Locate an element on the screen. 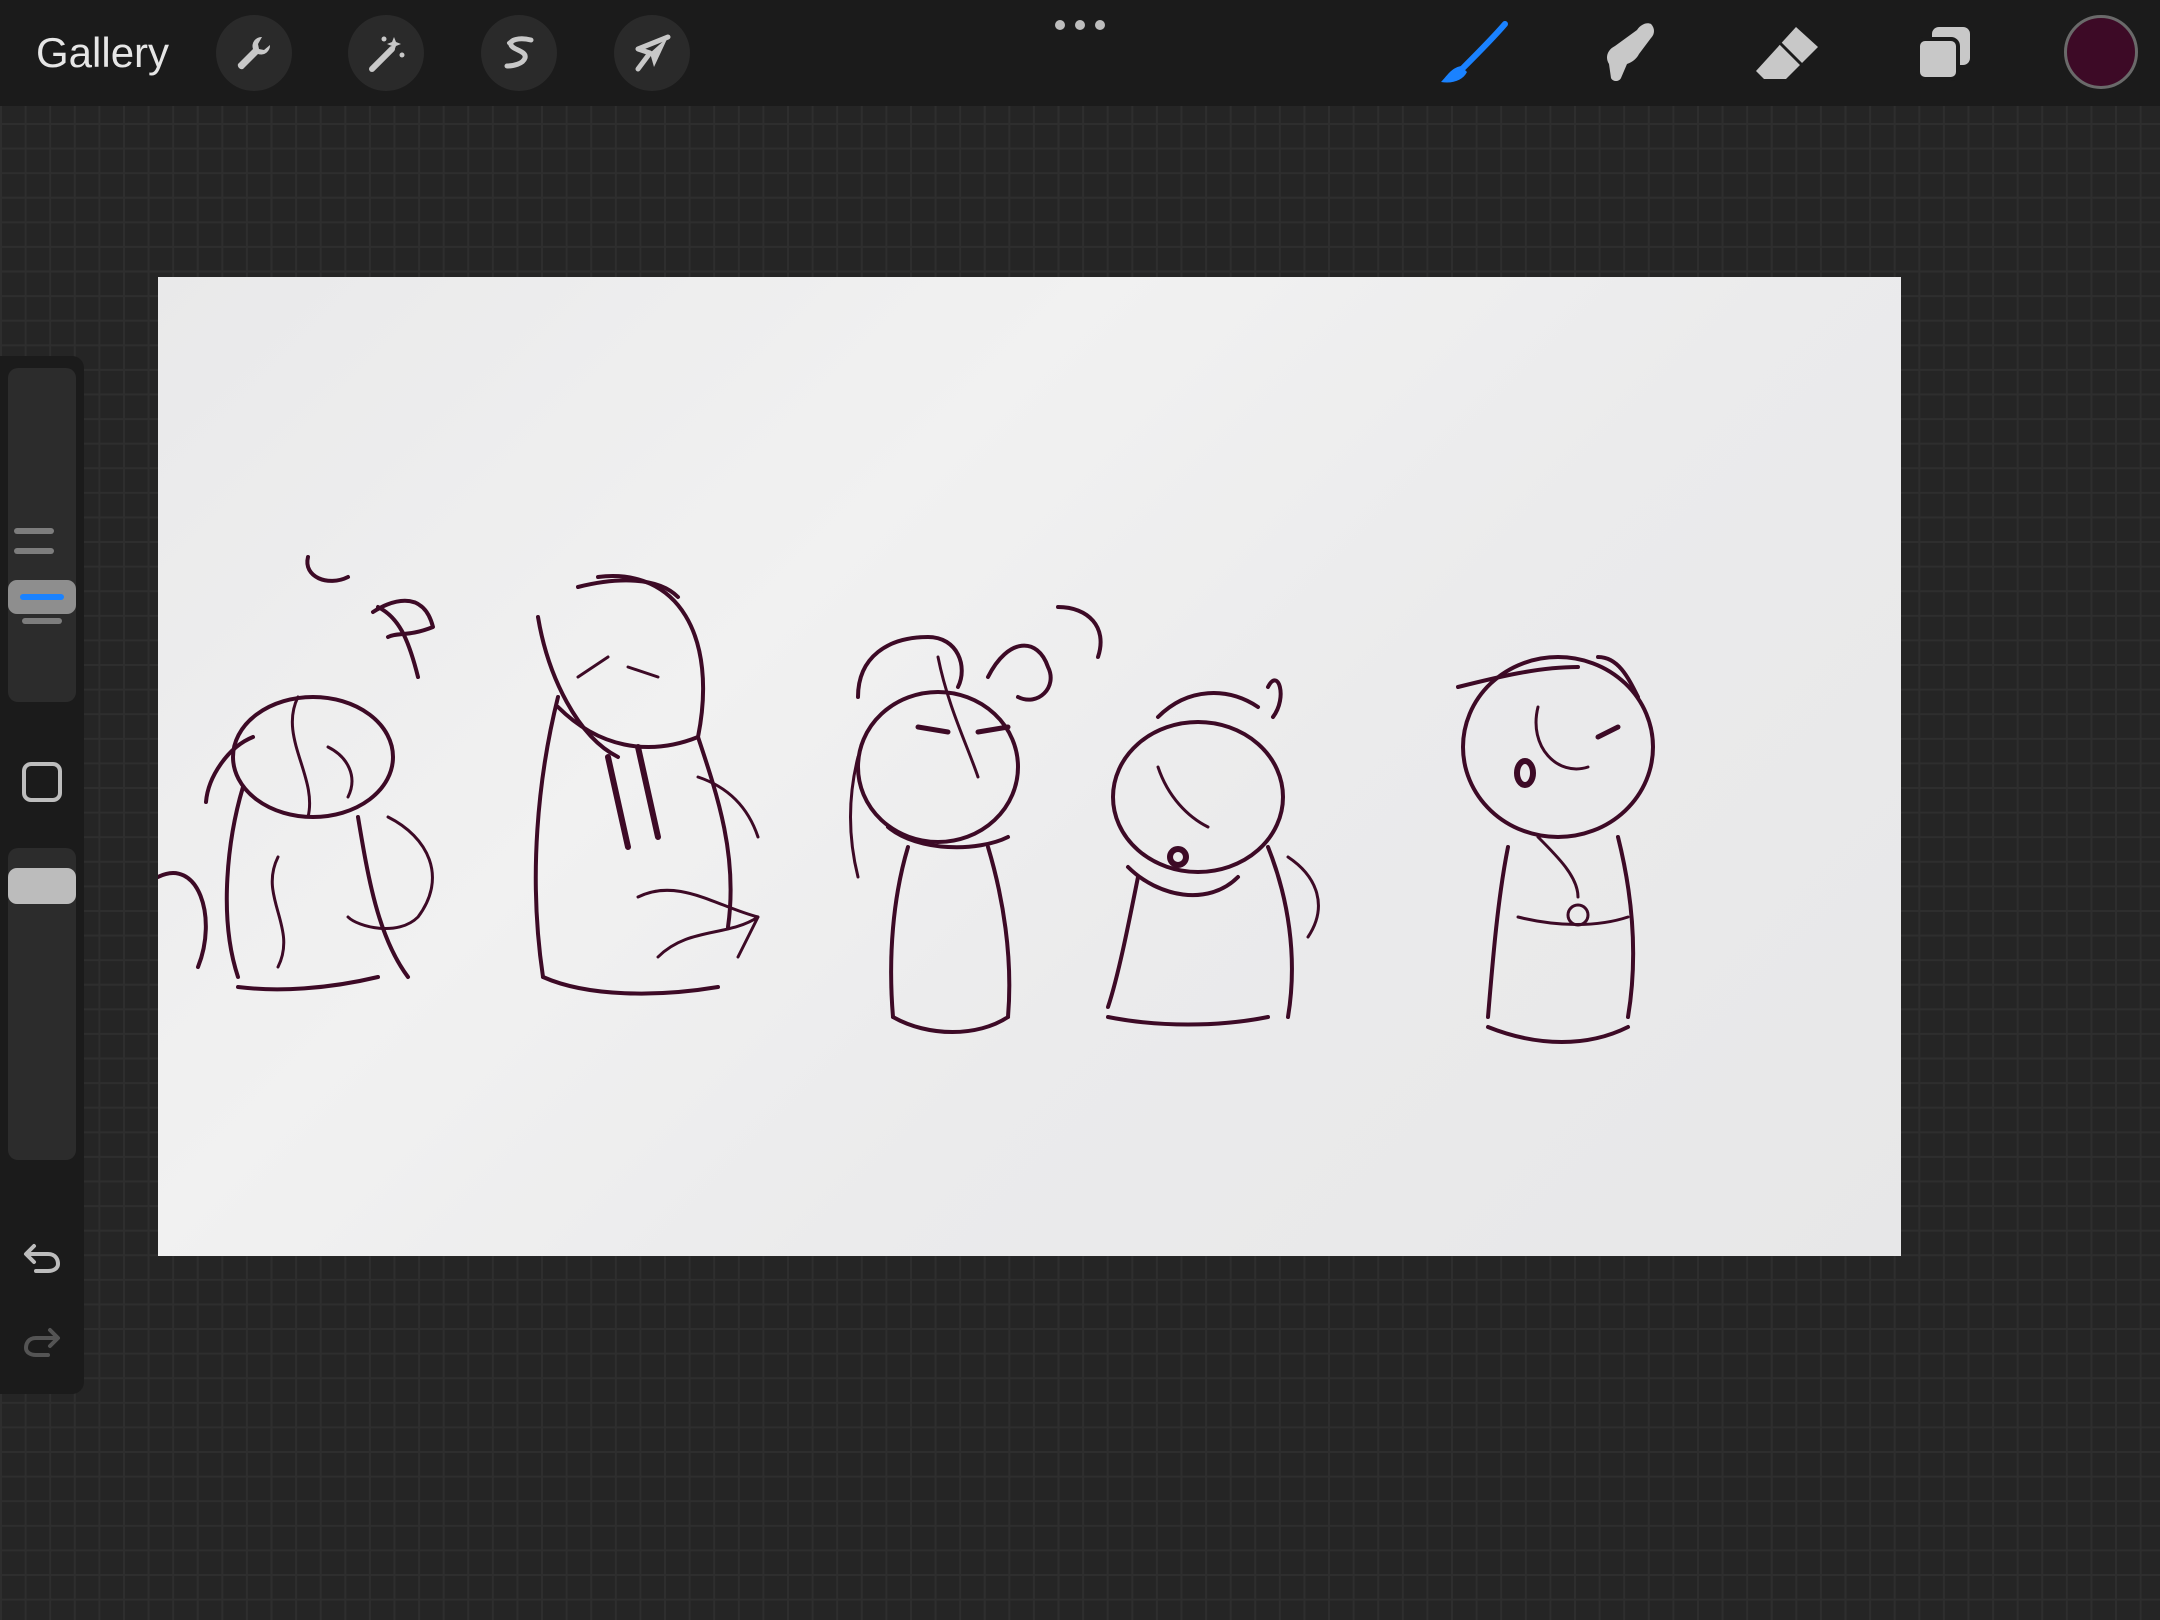 Image resolution: width=2160 pixels, height=1620 pixels. arrow-cursor-icon is located at coordinates (653, 53).